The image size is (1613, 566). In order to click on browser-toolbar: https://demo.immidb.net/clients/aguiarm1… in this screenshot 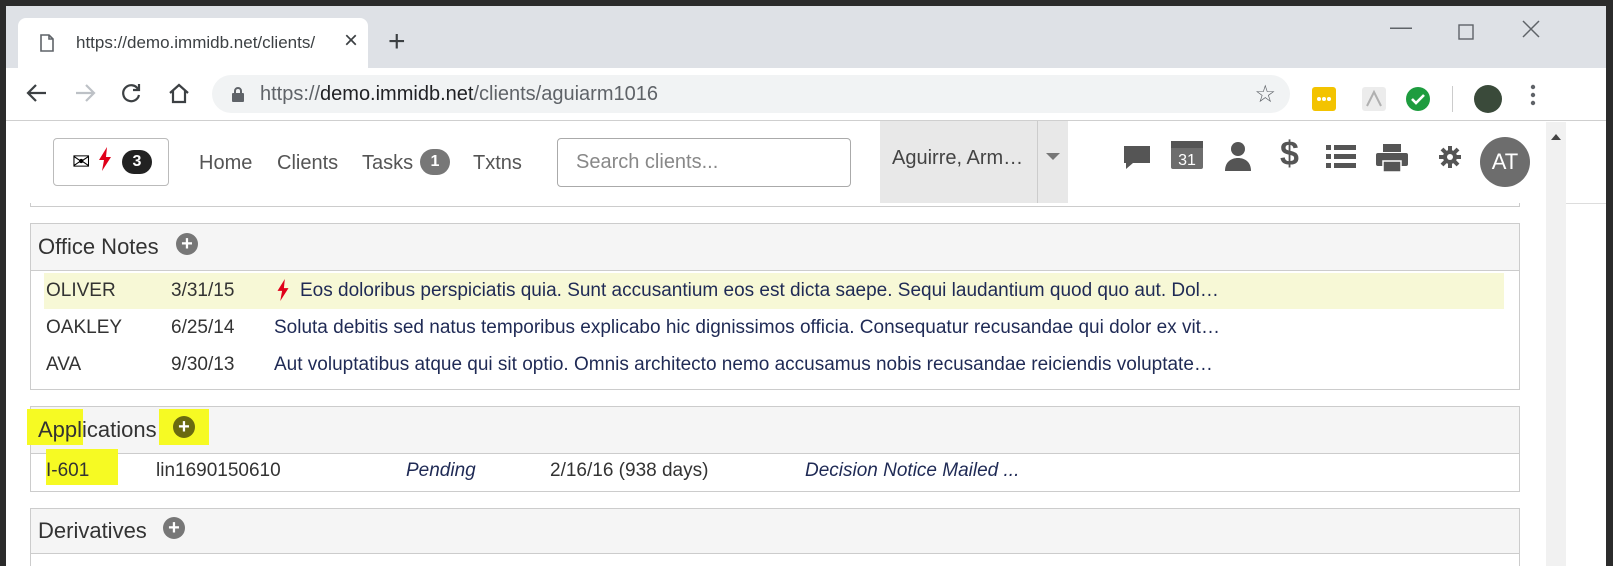, I will do `click(806, 94)`.